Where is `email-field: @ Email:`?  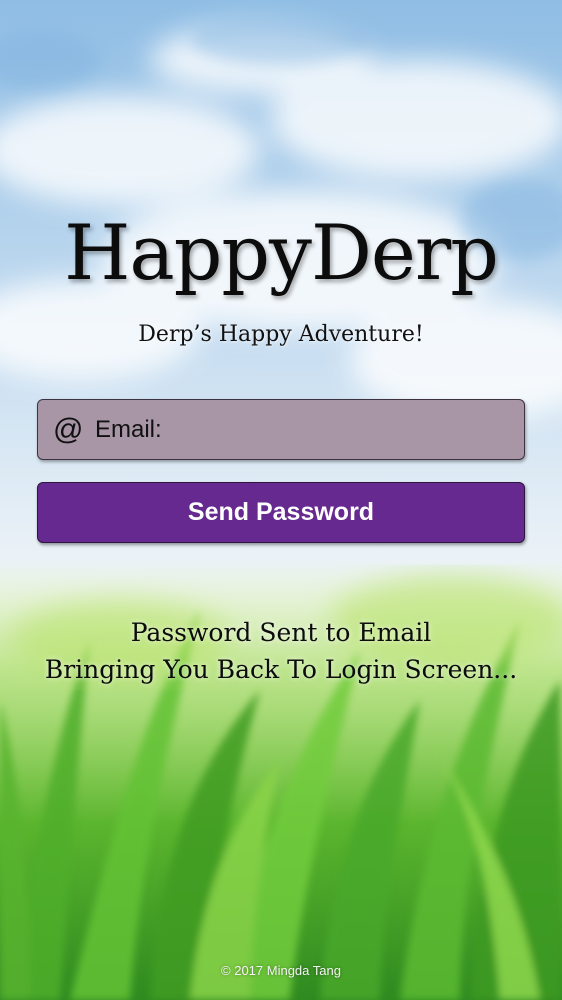
email-field: @ Email: is located at coordinates (281, 429).